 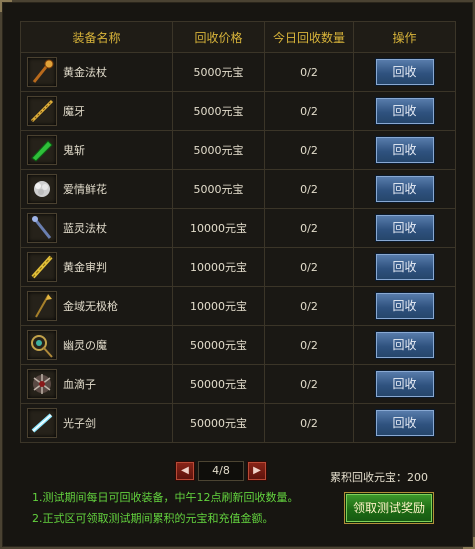 I want to click on item-name: 魔牙, so click(x=74, y=111).